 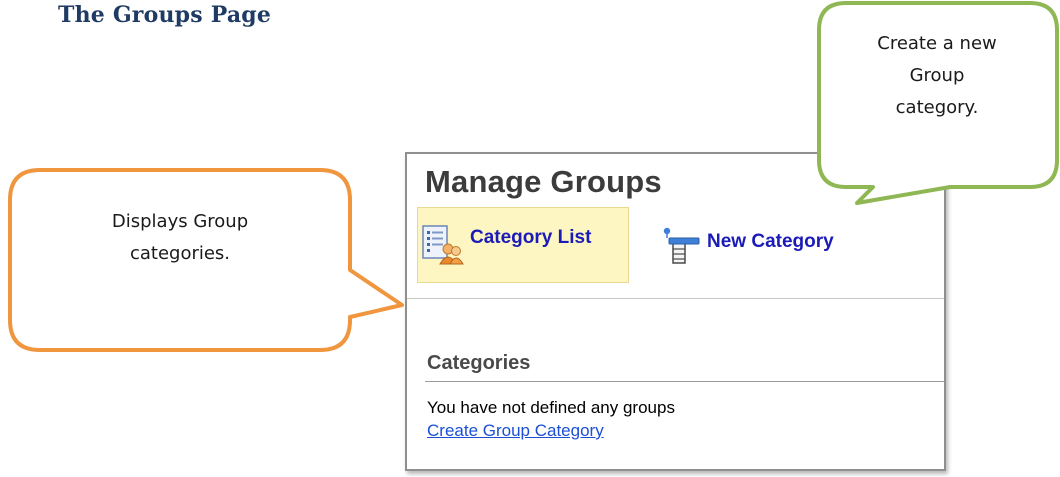 I want to click on category-list-icon, so click(x=442, y=245).